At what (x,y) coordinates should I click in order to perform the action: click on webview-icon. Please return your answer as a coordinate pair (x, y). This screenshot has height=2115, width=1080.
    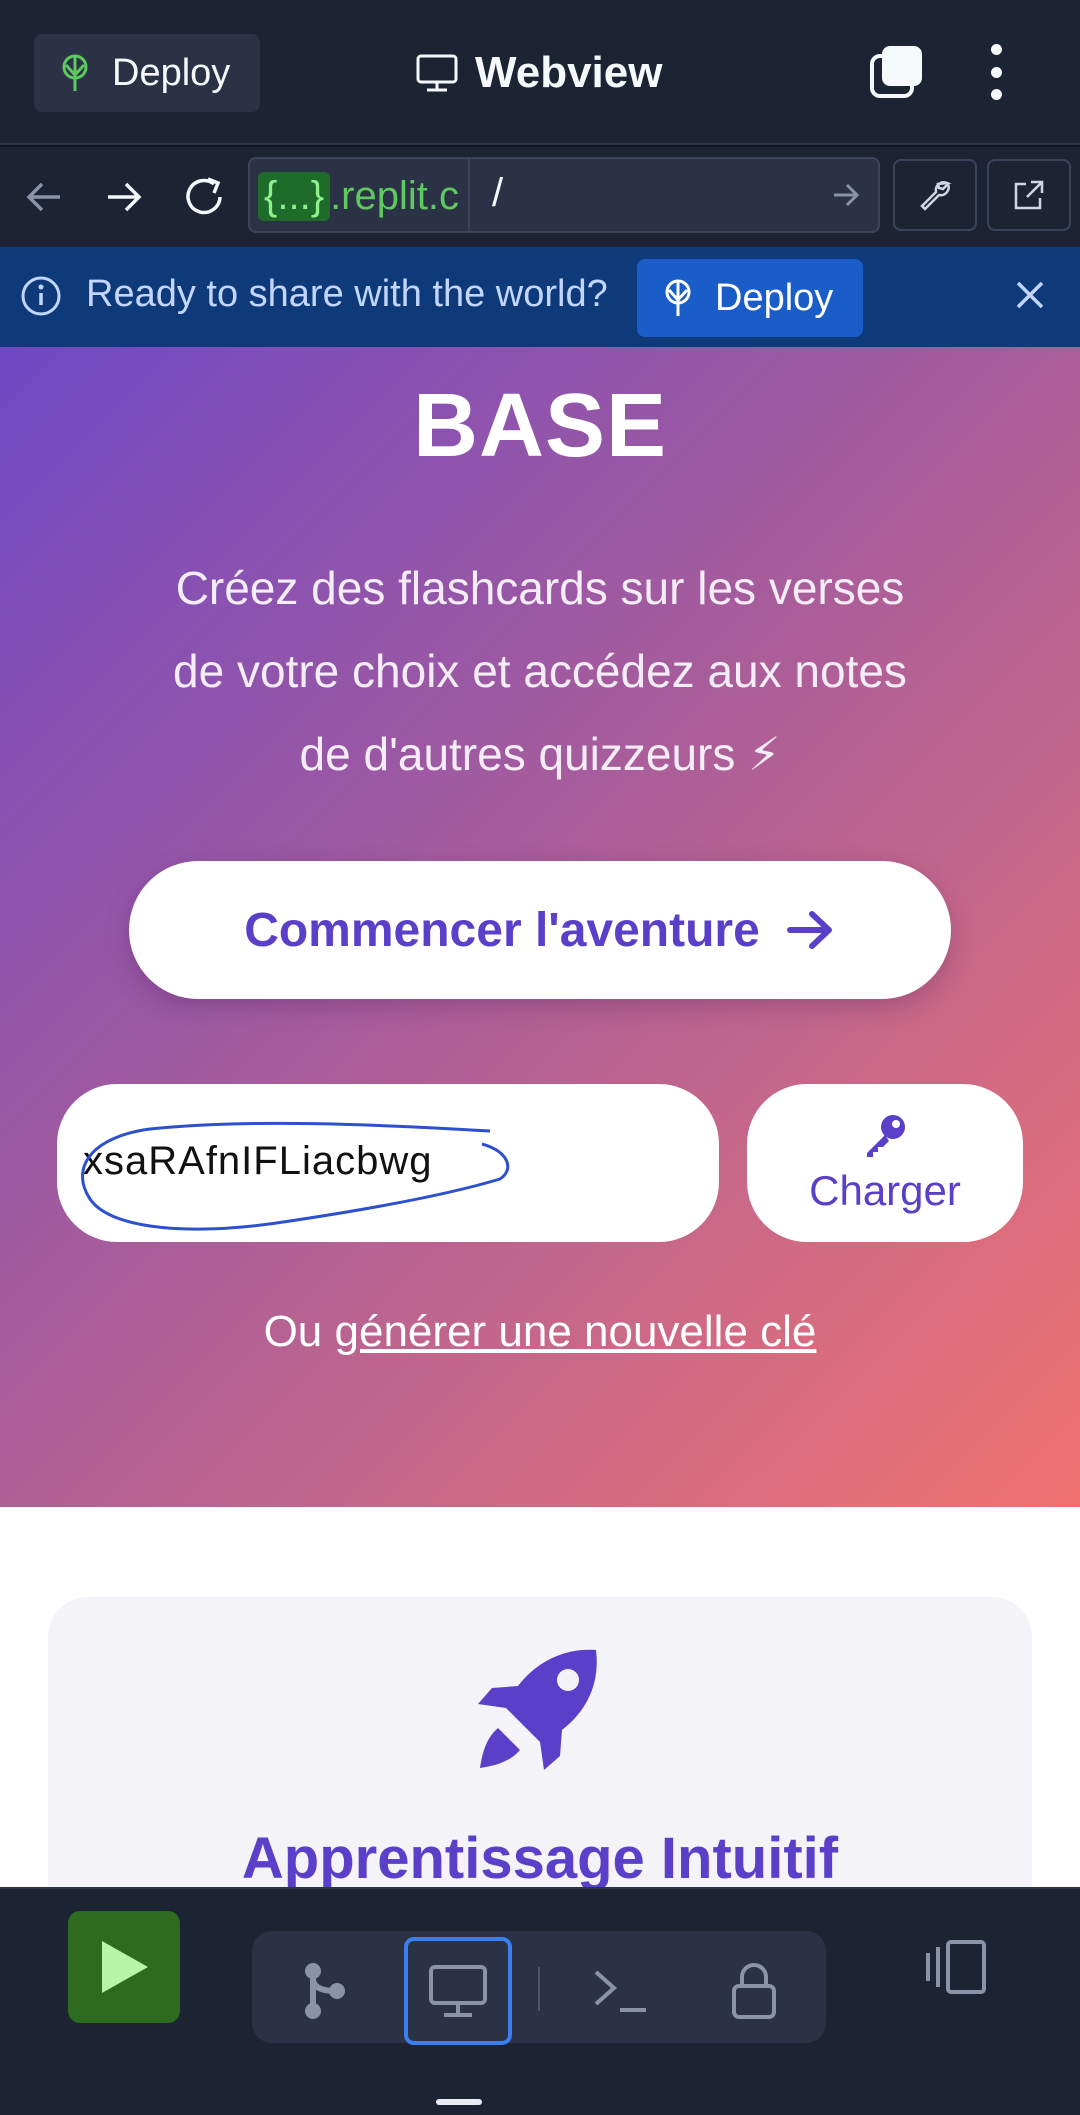
    Looking at the image, I should click on (458, 1991).